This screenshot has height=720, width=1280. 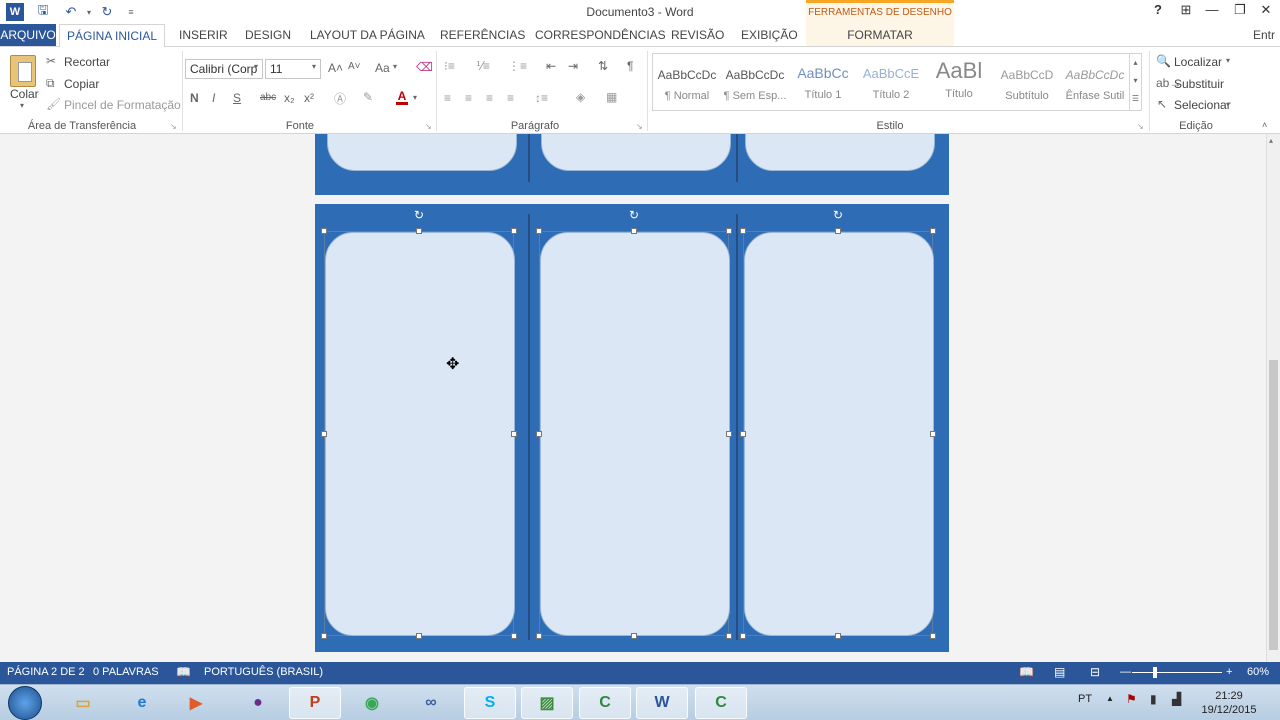 What do you see at coordinates (424, 67) in the screenshot?
I see `clear-formatting-icon: ⌫` at bounding box center [424, 67].